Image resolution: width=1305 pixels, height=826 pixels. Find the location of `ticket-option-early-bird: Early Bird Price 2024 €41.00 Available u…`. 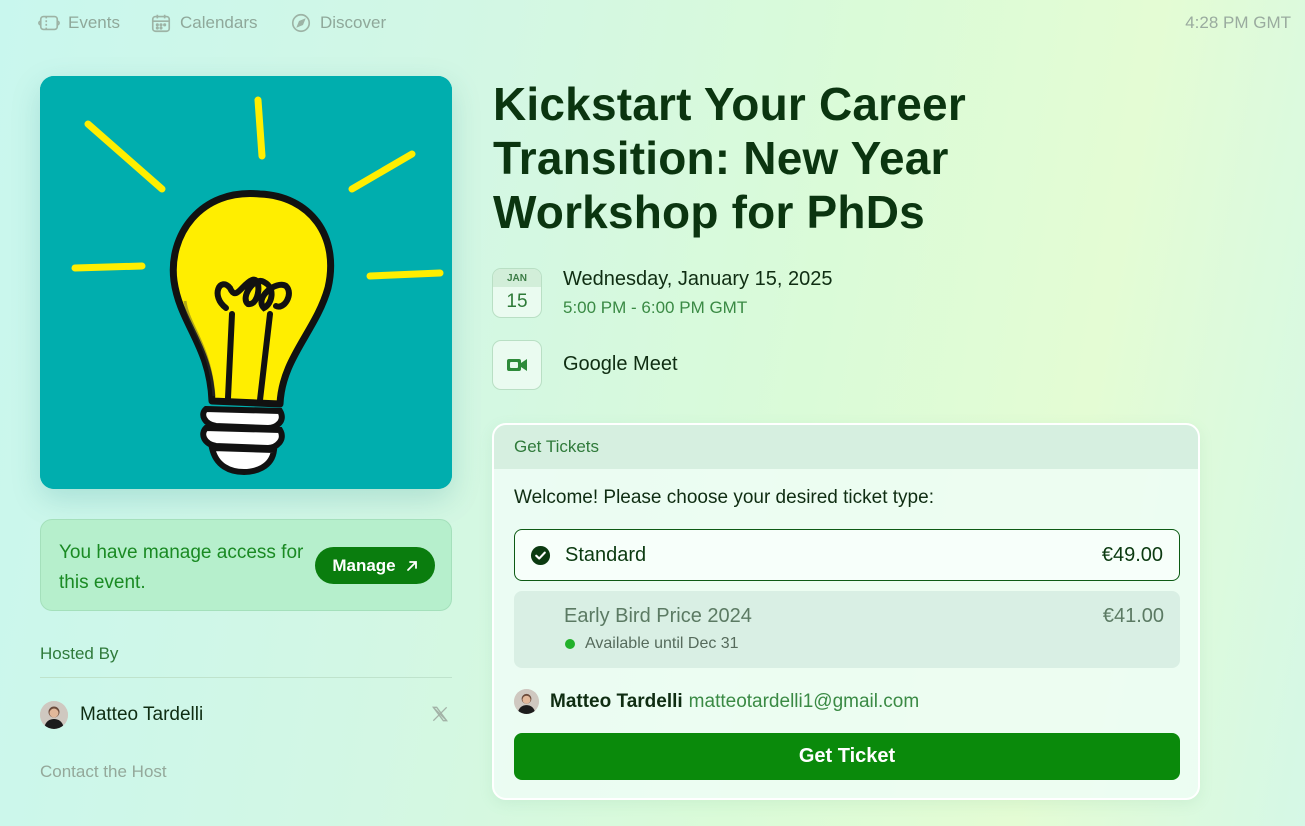

ticket-option-early-bird: Early Bird Price 2024 €41.00 Available u… is located at coordinates (847, 629).